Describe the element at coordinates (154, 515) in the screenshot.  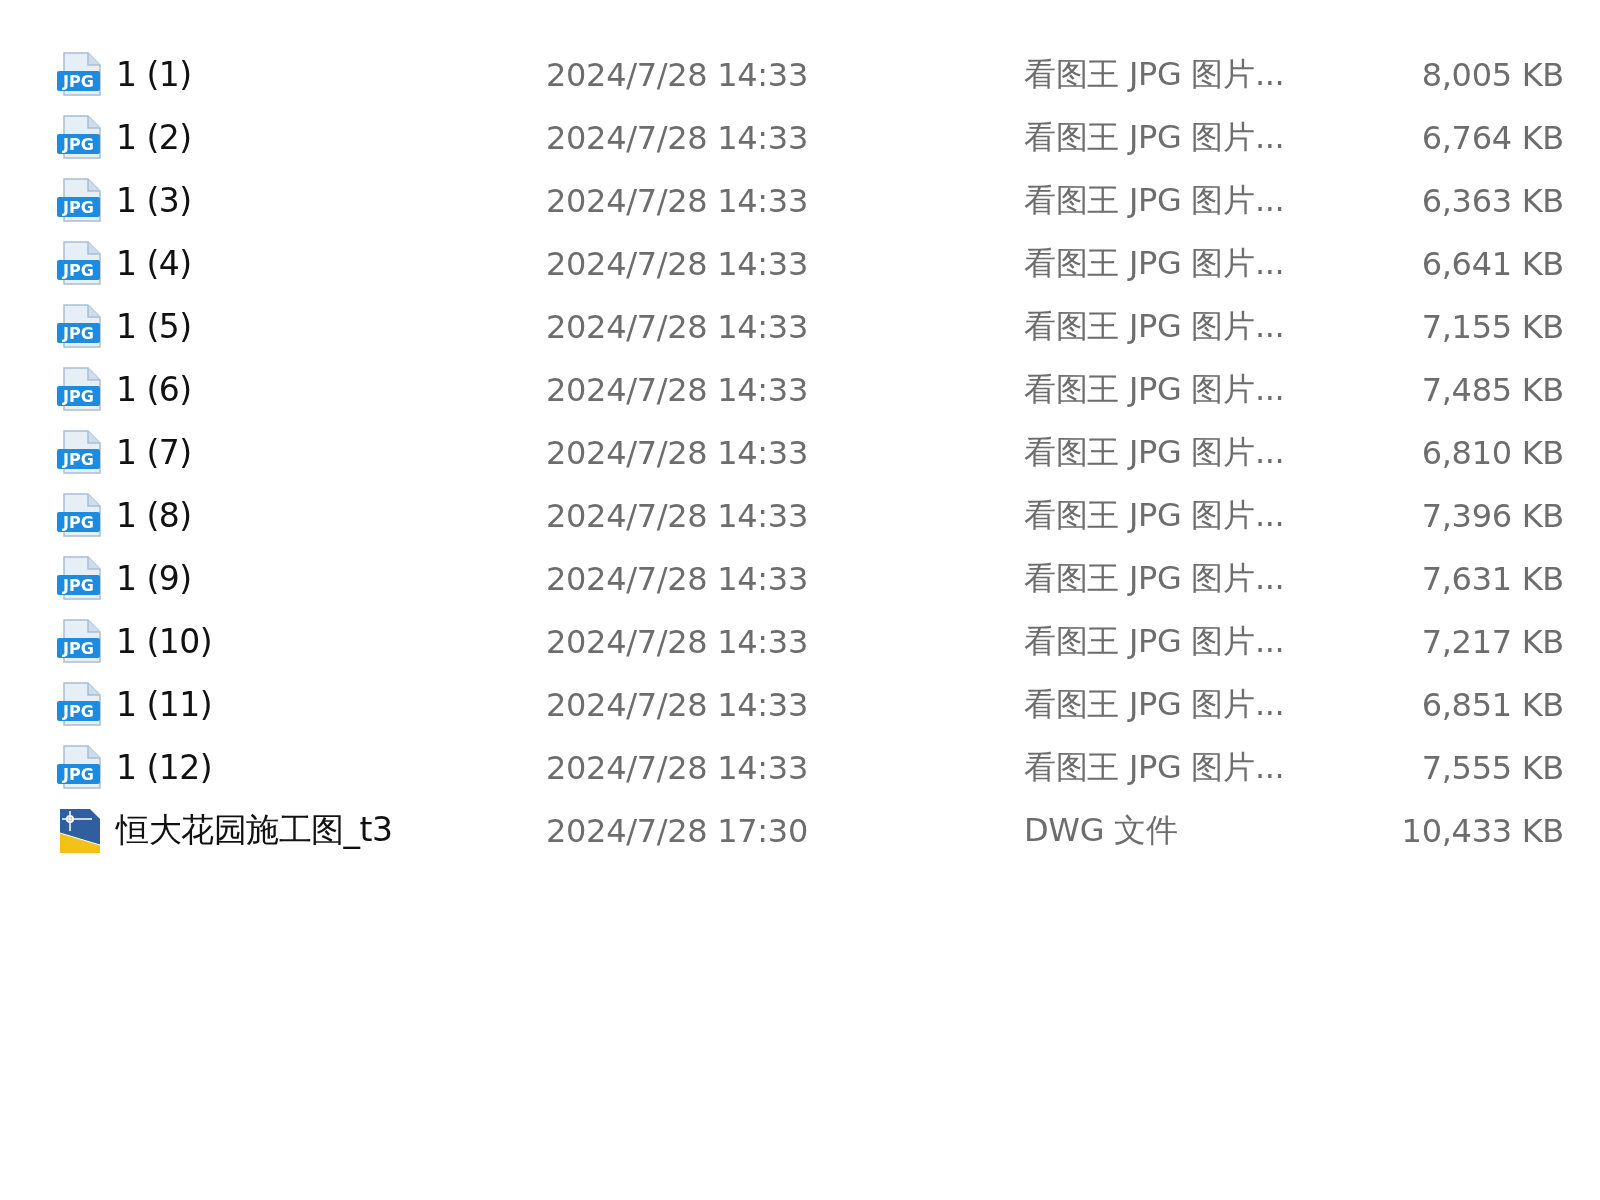
I see `file-name: 1 (8)` at that location.